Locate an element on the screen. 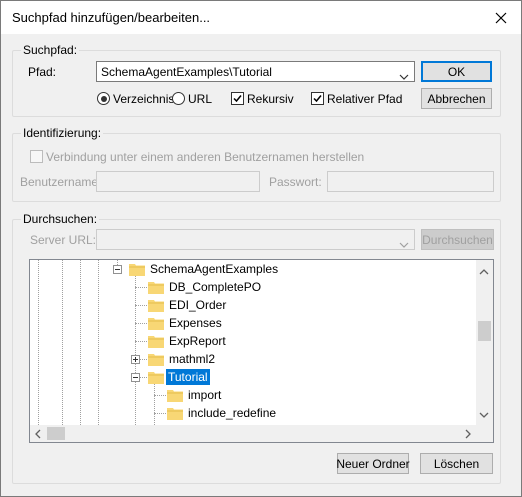 This screenshot has height=497, width=522. path-combobox: SchemaAgentExamples\Tutorial is located at coordinates (255, 71).